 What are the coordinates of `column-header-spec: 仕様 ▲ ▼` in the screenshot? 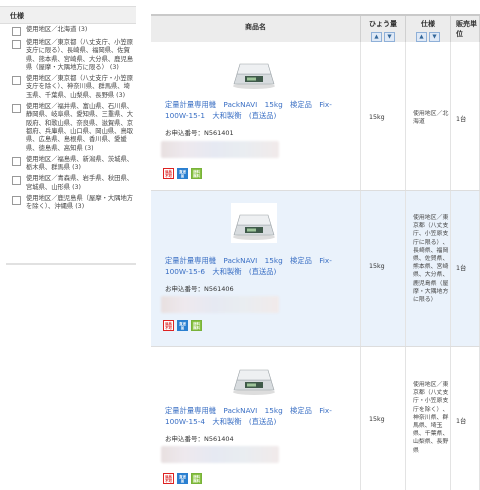 It's located at (428, 29).